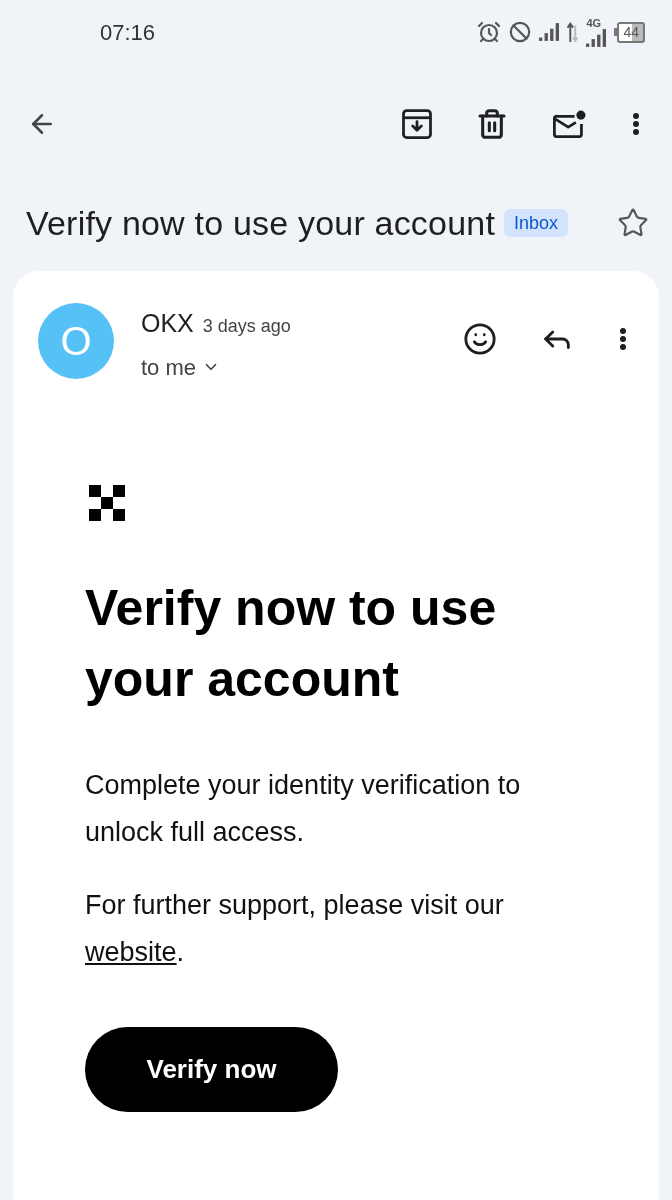  Describe the element at coordinates (76, 341) in the screenshot. I see `sender-avatar: O` at that location.